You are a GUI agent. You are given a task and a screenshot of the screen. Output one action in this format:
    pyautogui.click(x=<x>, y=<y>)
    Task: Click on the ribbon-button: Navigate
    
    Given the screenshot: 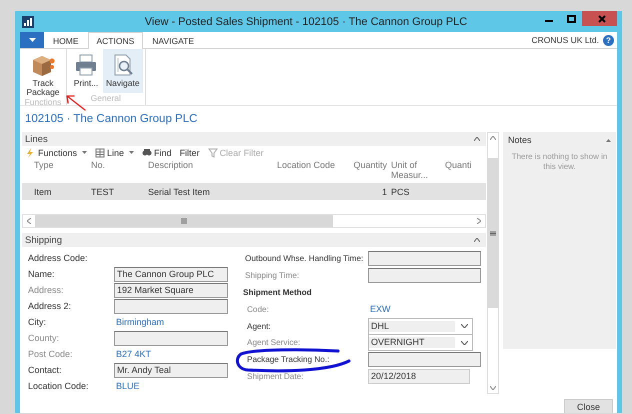 What is the action you would take?
    pyautogui.click(x=123, y=71)
    